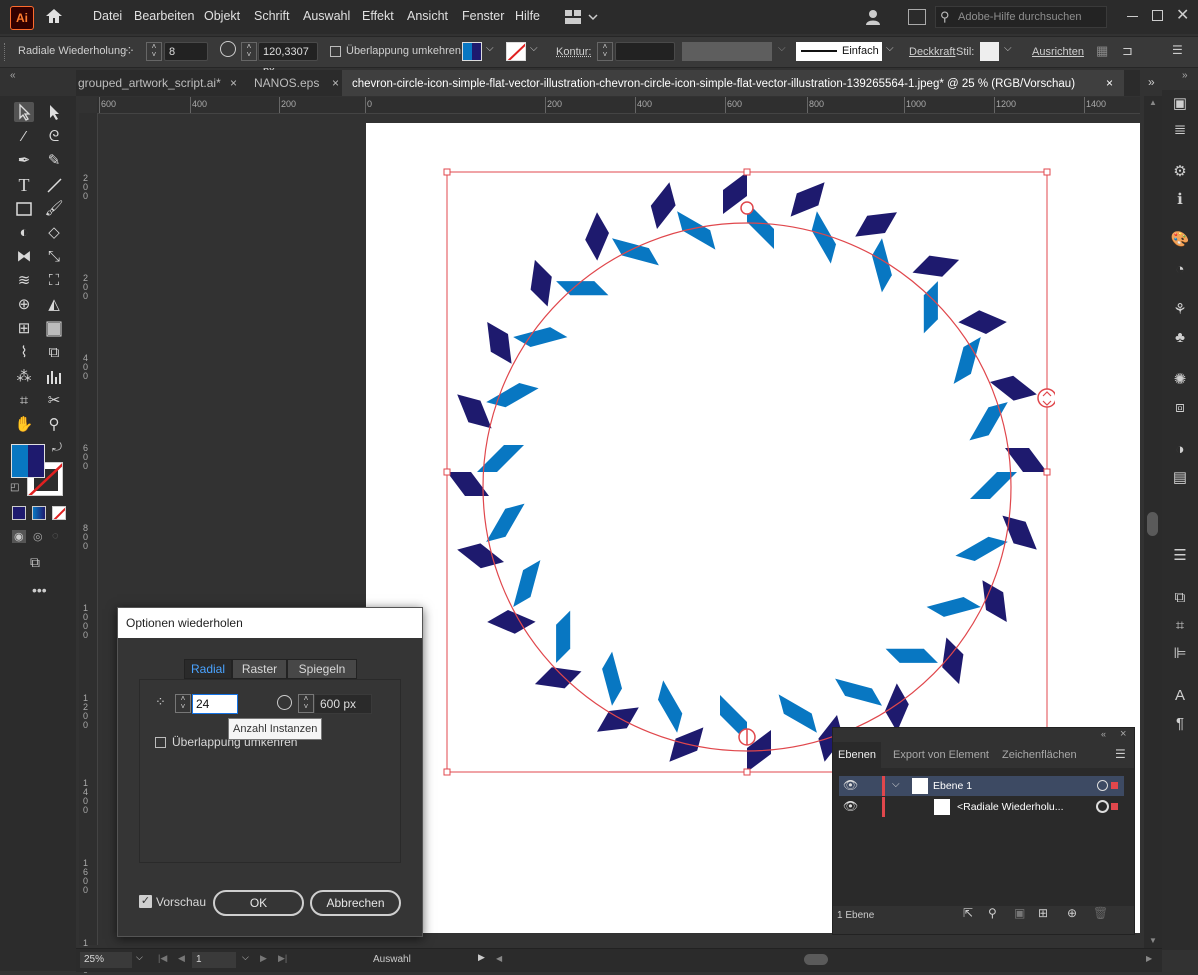 This screenshot has width=1198, height=975. I want to click on collapse-right-panel-icon: », so click(1185, 75).